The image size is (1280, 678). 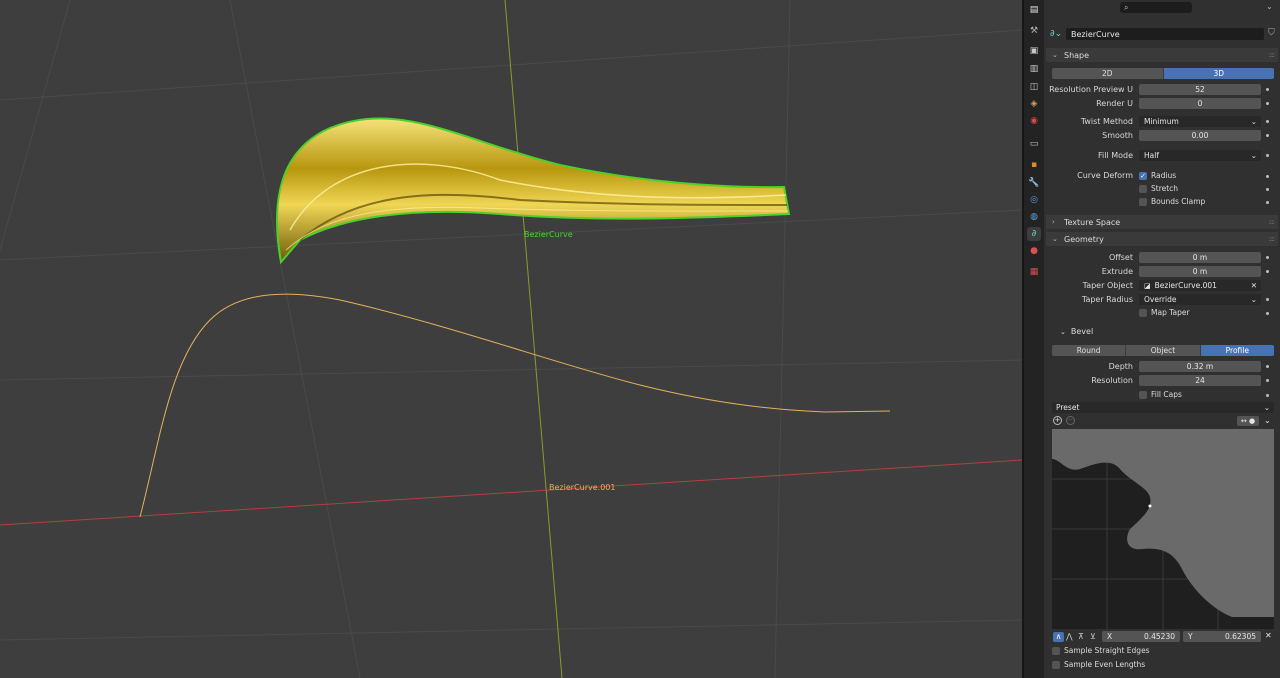 What do you see at coordinates (1268, 635) in the screenshot?
I see `delete-point-x-icon: ✕` at bounding box center [1268, 635].